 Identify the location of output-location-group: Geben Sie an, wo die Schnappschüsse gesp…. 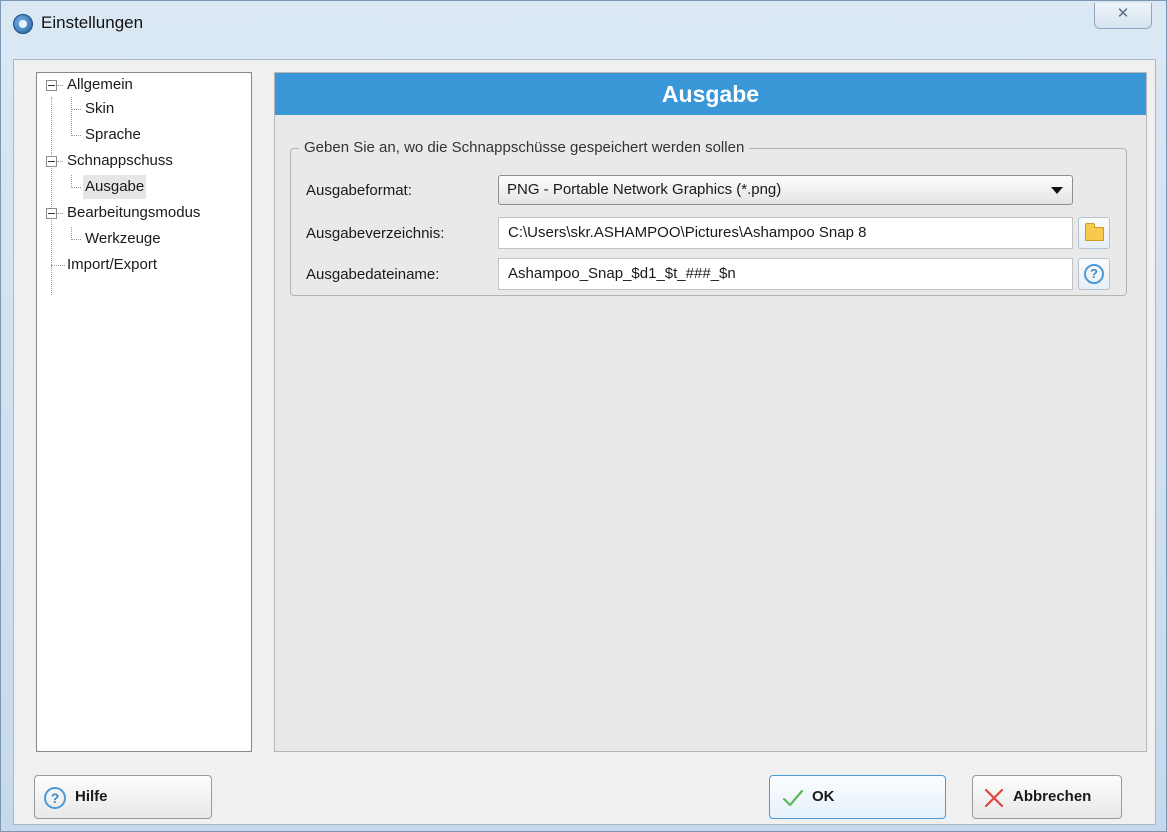
(708, 217).